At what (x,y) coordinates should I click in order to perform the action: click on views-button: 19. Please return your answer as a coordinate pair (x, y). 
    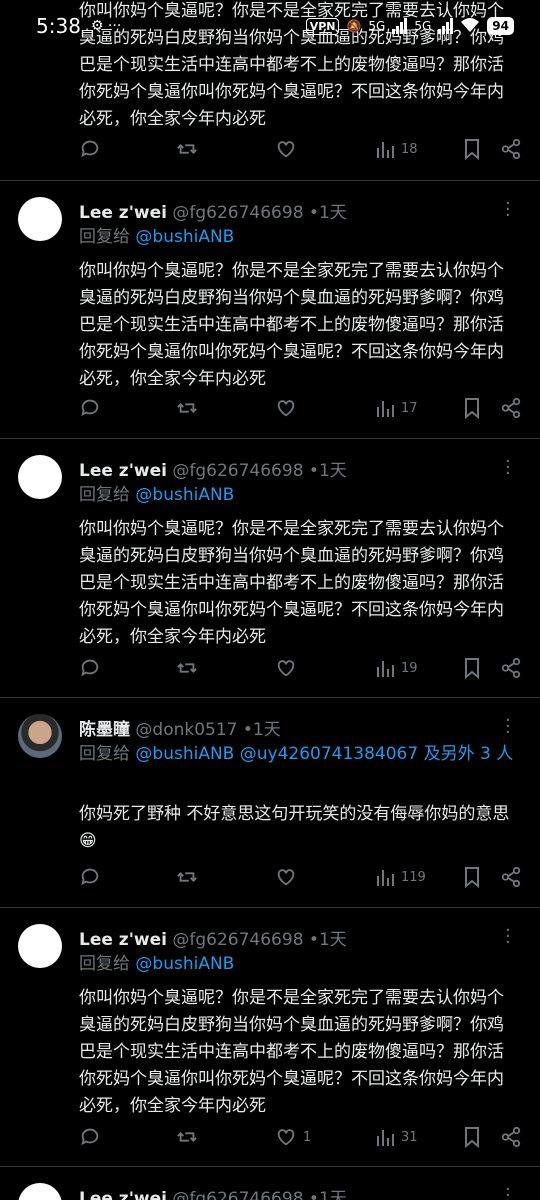
    Looking at the image, I should click on (396, 668).